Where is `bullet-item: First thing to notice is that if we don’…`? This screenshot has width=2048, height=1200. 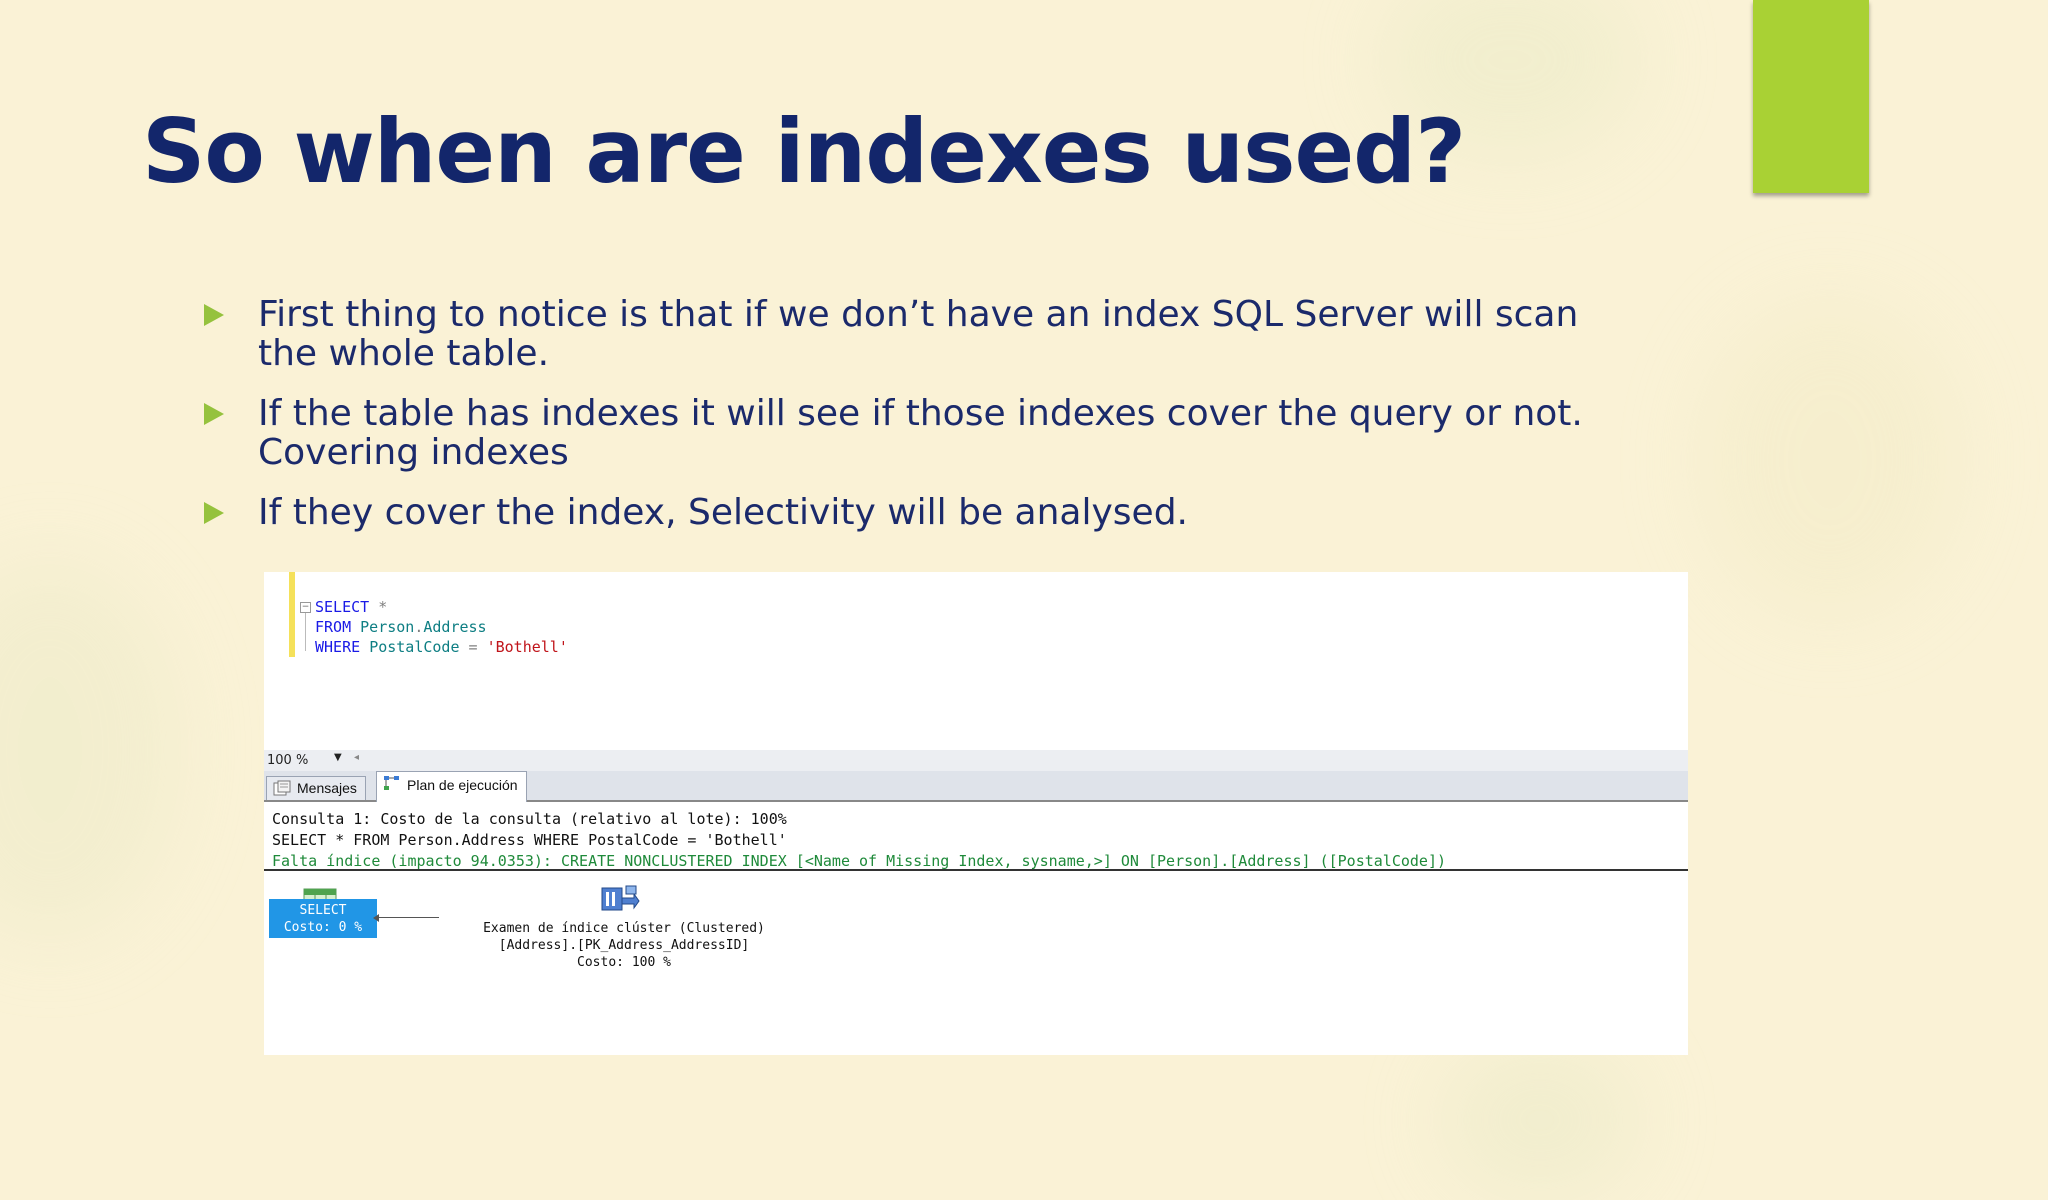 bullet-item: First thing to notice is that if we don’… is located at coordinates (964, 334).